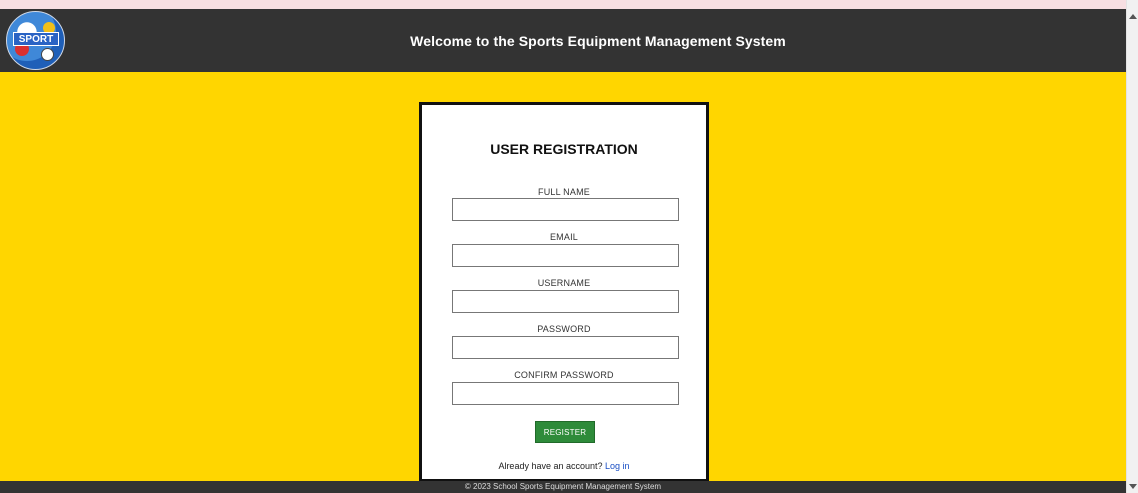 This screenshot has height=493, width=1138. I want to click on sport-logo-icon: SPORT, so click(35, 40).